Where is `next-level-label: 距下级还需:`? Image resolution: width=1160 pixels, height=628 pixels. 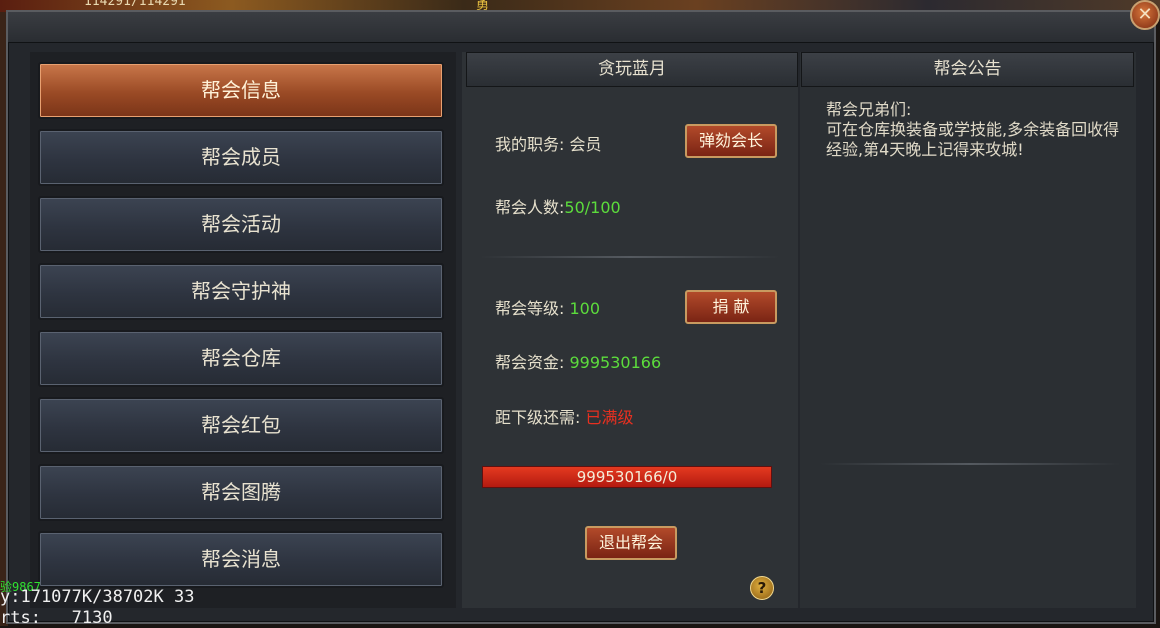 next-level-label: 距下级还需: is located at coordinates (538, 417).